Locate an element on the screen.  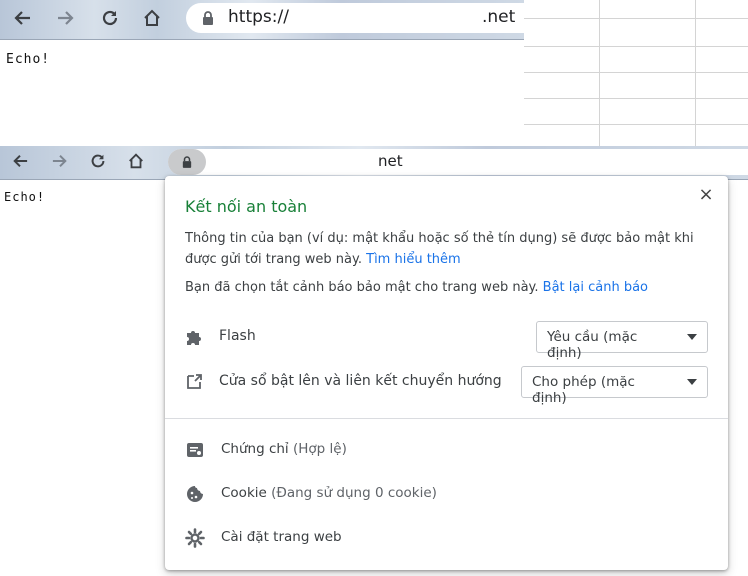
site-settings-label: Cài đặt trang web is located at coordinates (281, 537).